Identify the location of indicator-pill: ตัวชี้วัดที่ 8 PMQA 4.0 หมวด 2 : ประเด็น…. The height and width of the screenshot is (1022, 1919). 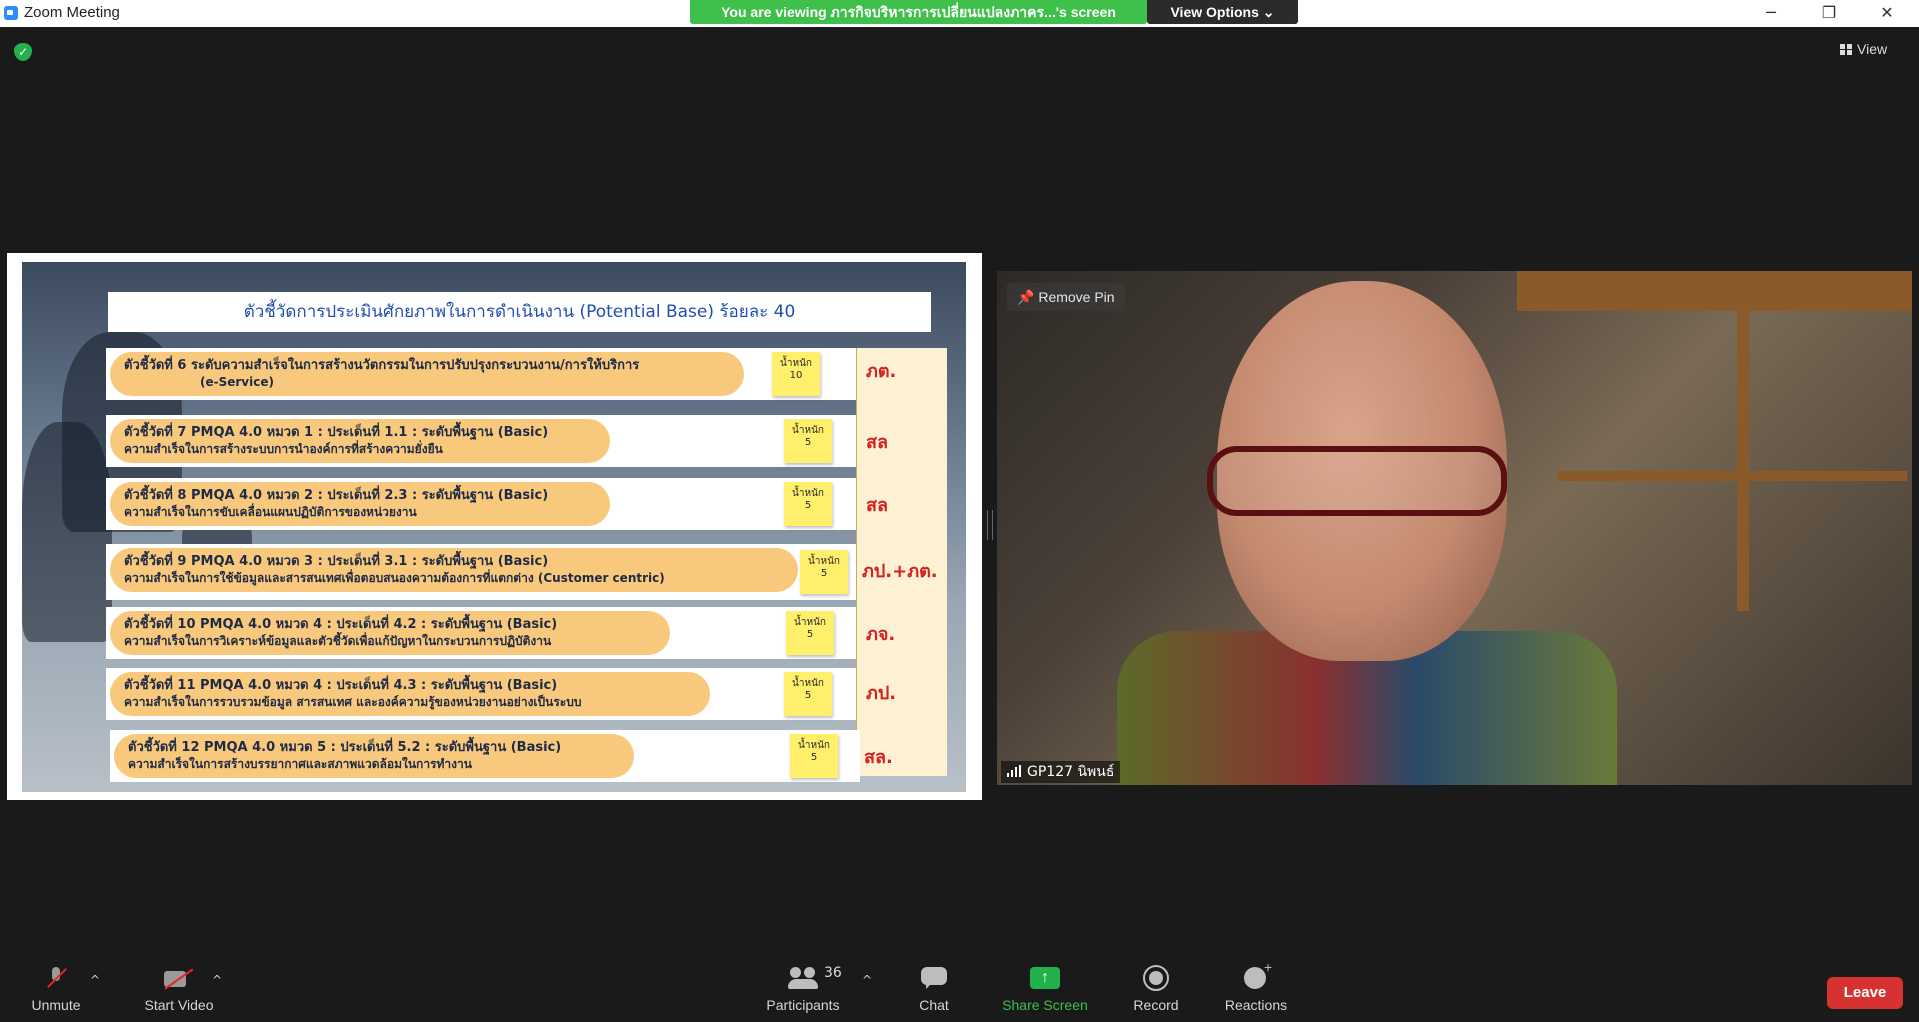
(360, 504).